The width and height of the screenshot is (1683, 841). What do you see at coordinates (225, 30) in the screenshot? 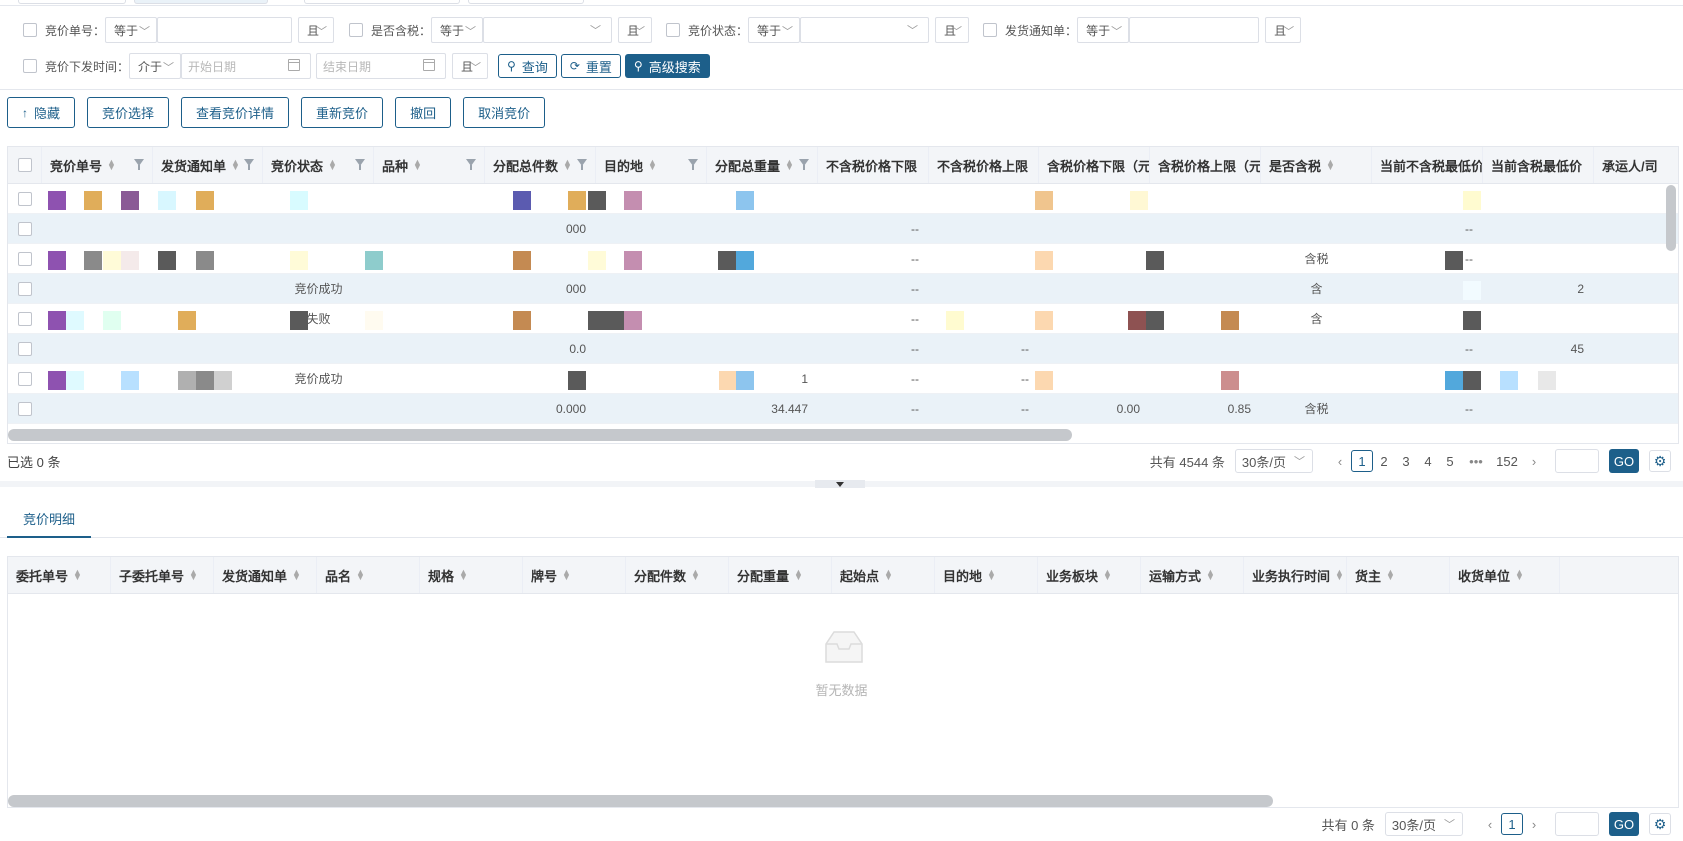
I see `filter-input` at bounding box center [225, 30].